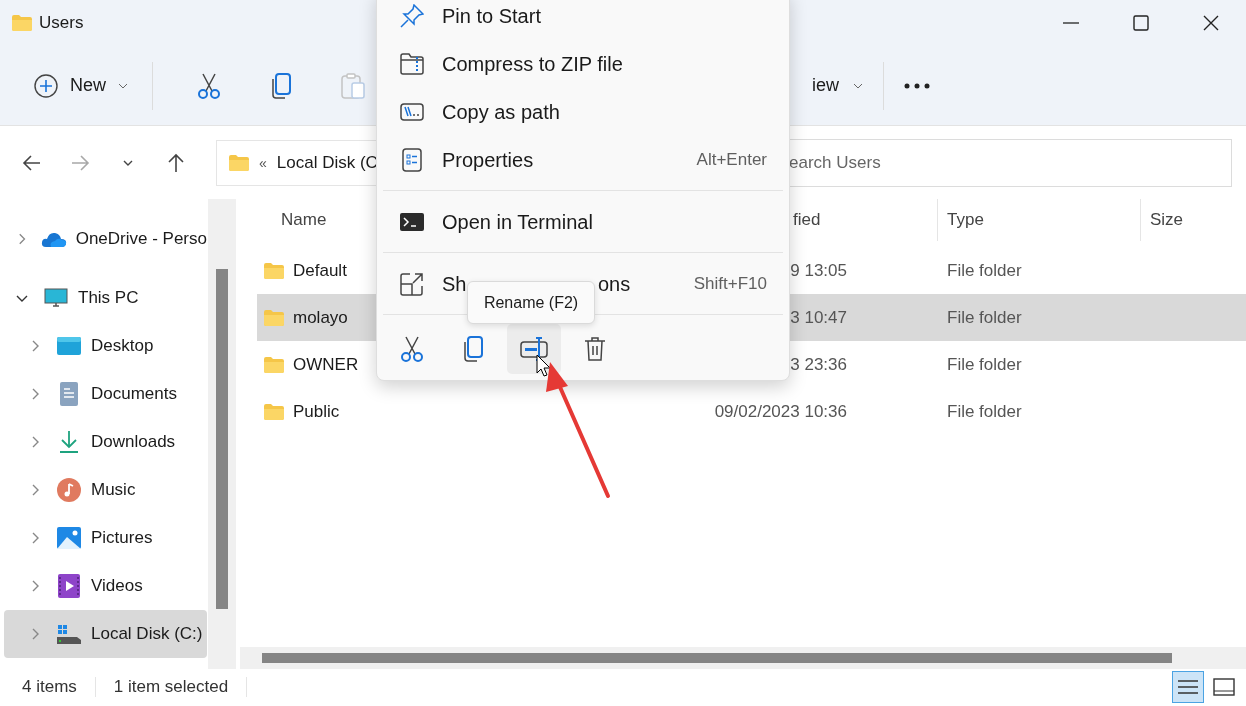  What do you see at coordinates (532, 64) in the screenshot?
I see `menu-item: Compress to ZIP file` at bounding box center [532, 64].